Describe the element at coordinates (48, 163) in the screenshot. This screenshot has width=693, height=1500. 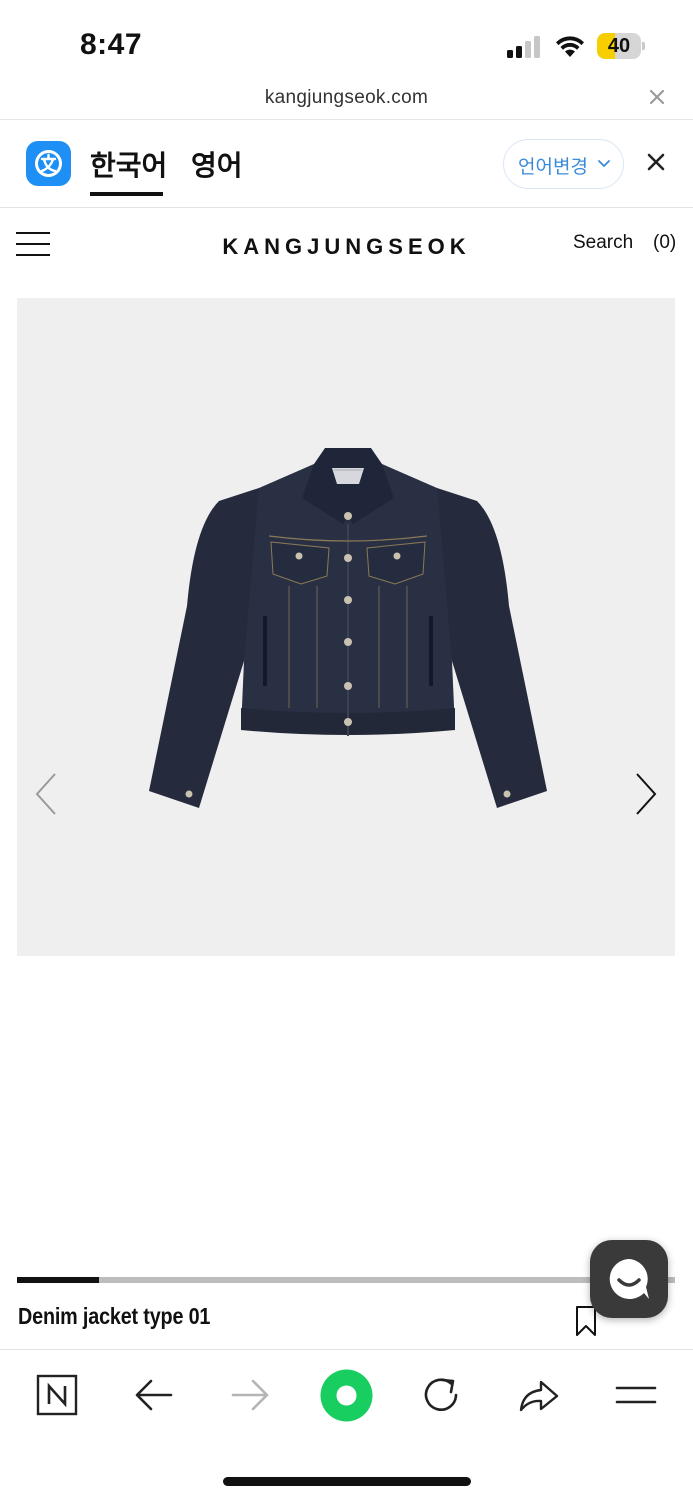
I see `papago-translate-icon` at that location.